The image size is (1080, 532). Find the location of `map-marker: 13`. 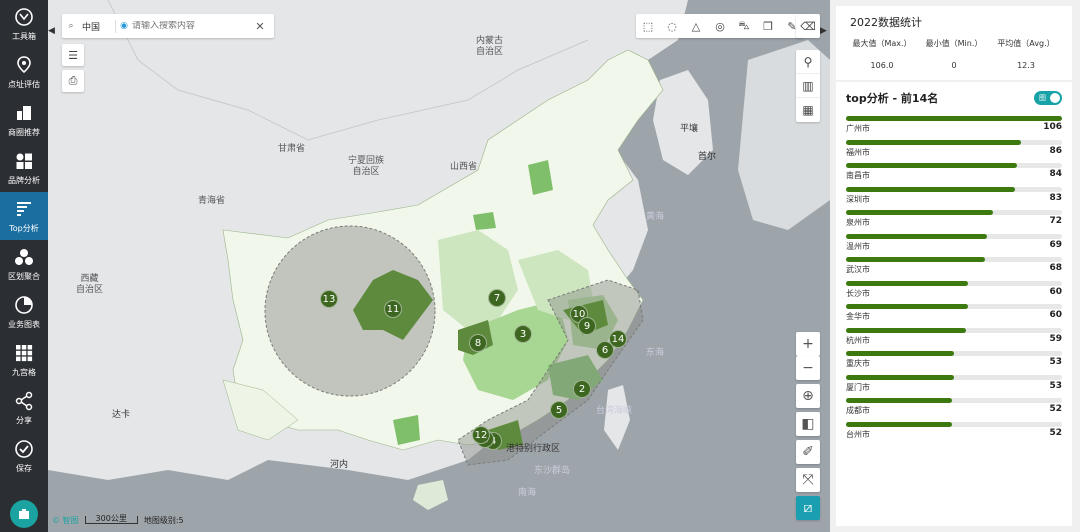

map-marker: 13 is located at coordinates (329, 299).